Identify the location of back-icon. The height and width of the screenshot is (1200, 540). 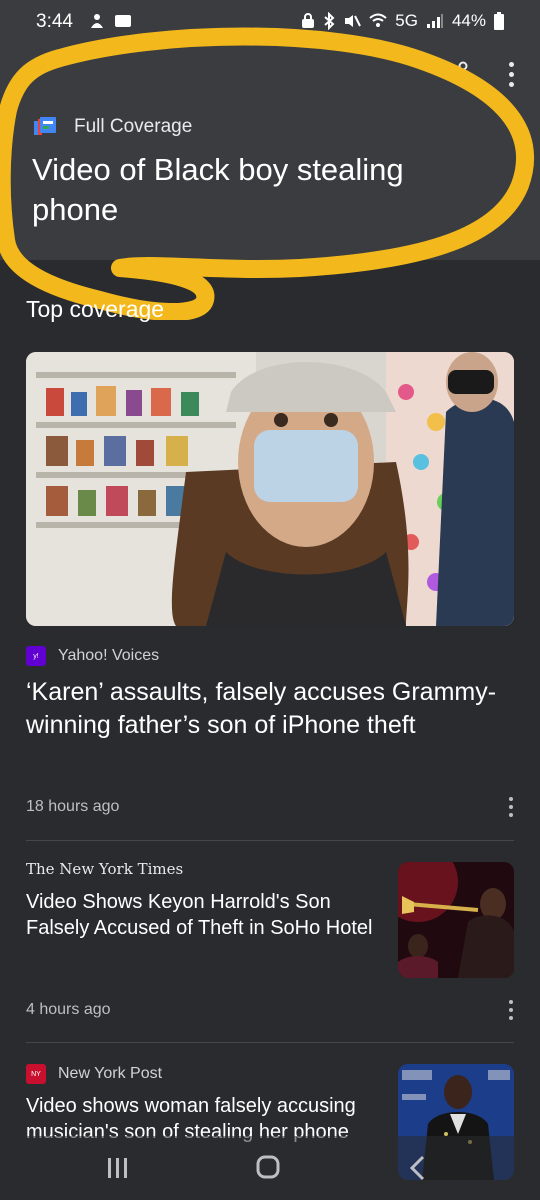
(417, 1168).